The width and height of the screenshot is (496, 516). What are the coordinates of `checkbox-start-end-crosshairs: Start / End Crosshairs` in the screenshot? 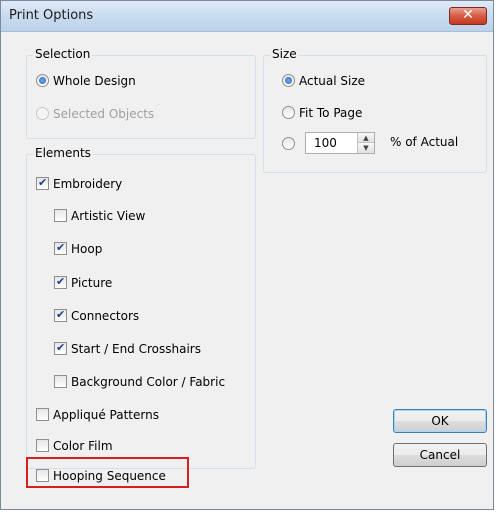 It's located at (127, 348).